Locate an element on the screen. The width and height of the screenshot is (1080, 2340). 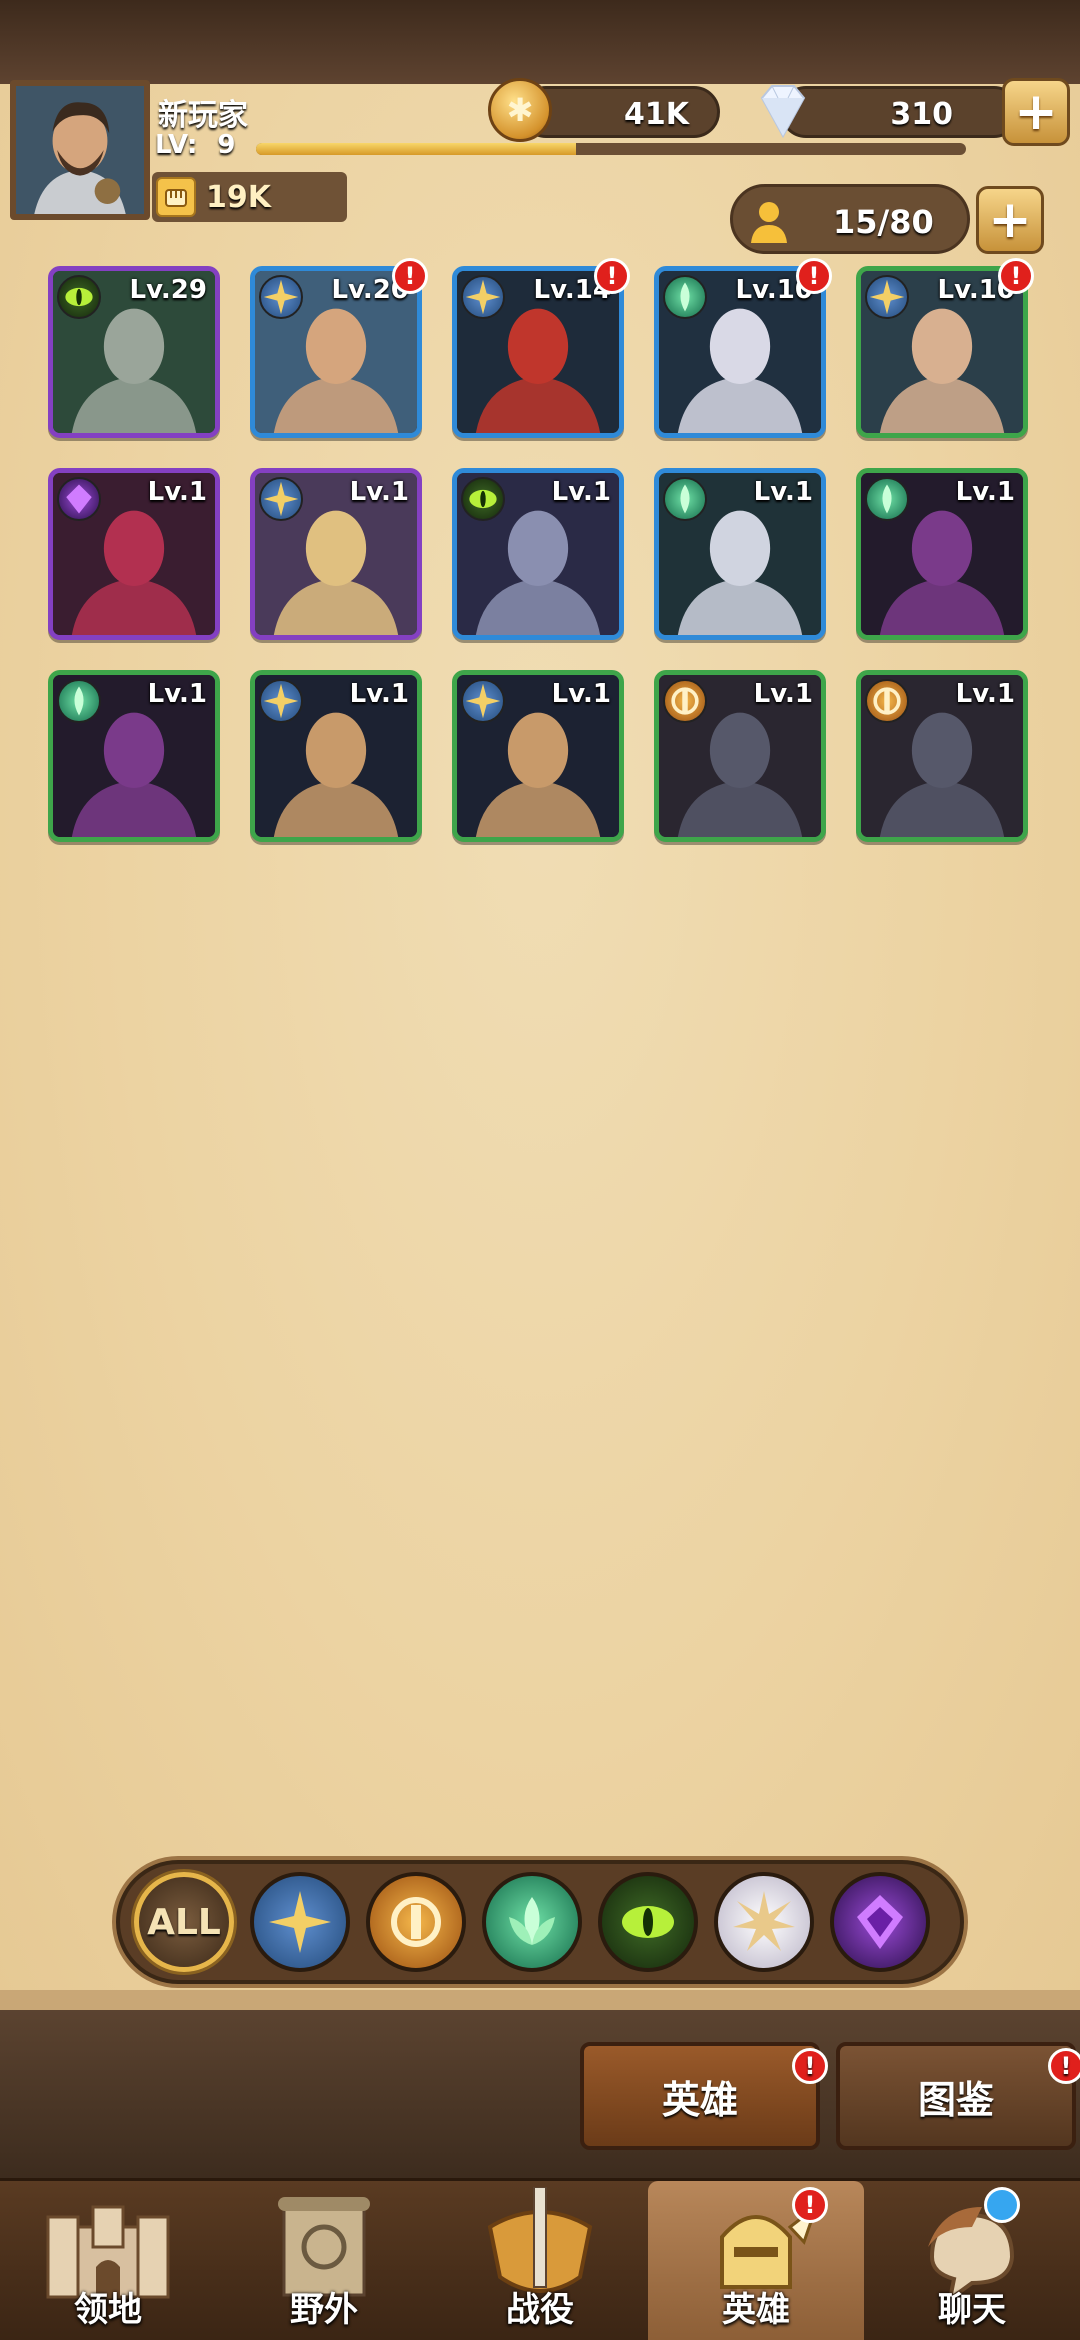
filter-all-label: ALL is located at coordinates (184, 1922).